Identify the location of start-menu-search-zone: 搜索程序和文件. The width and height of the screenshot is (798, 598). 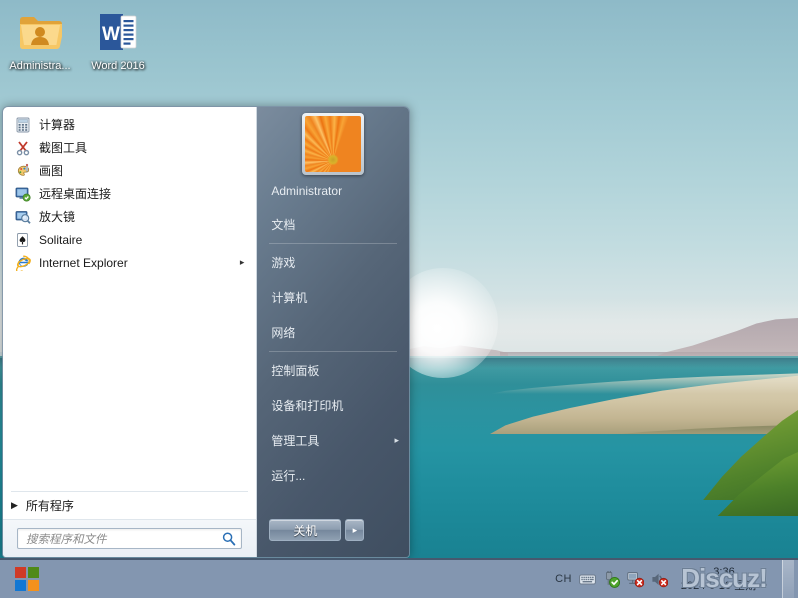
(130, 538).